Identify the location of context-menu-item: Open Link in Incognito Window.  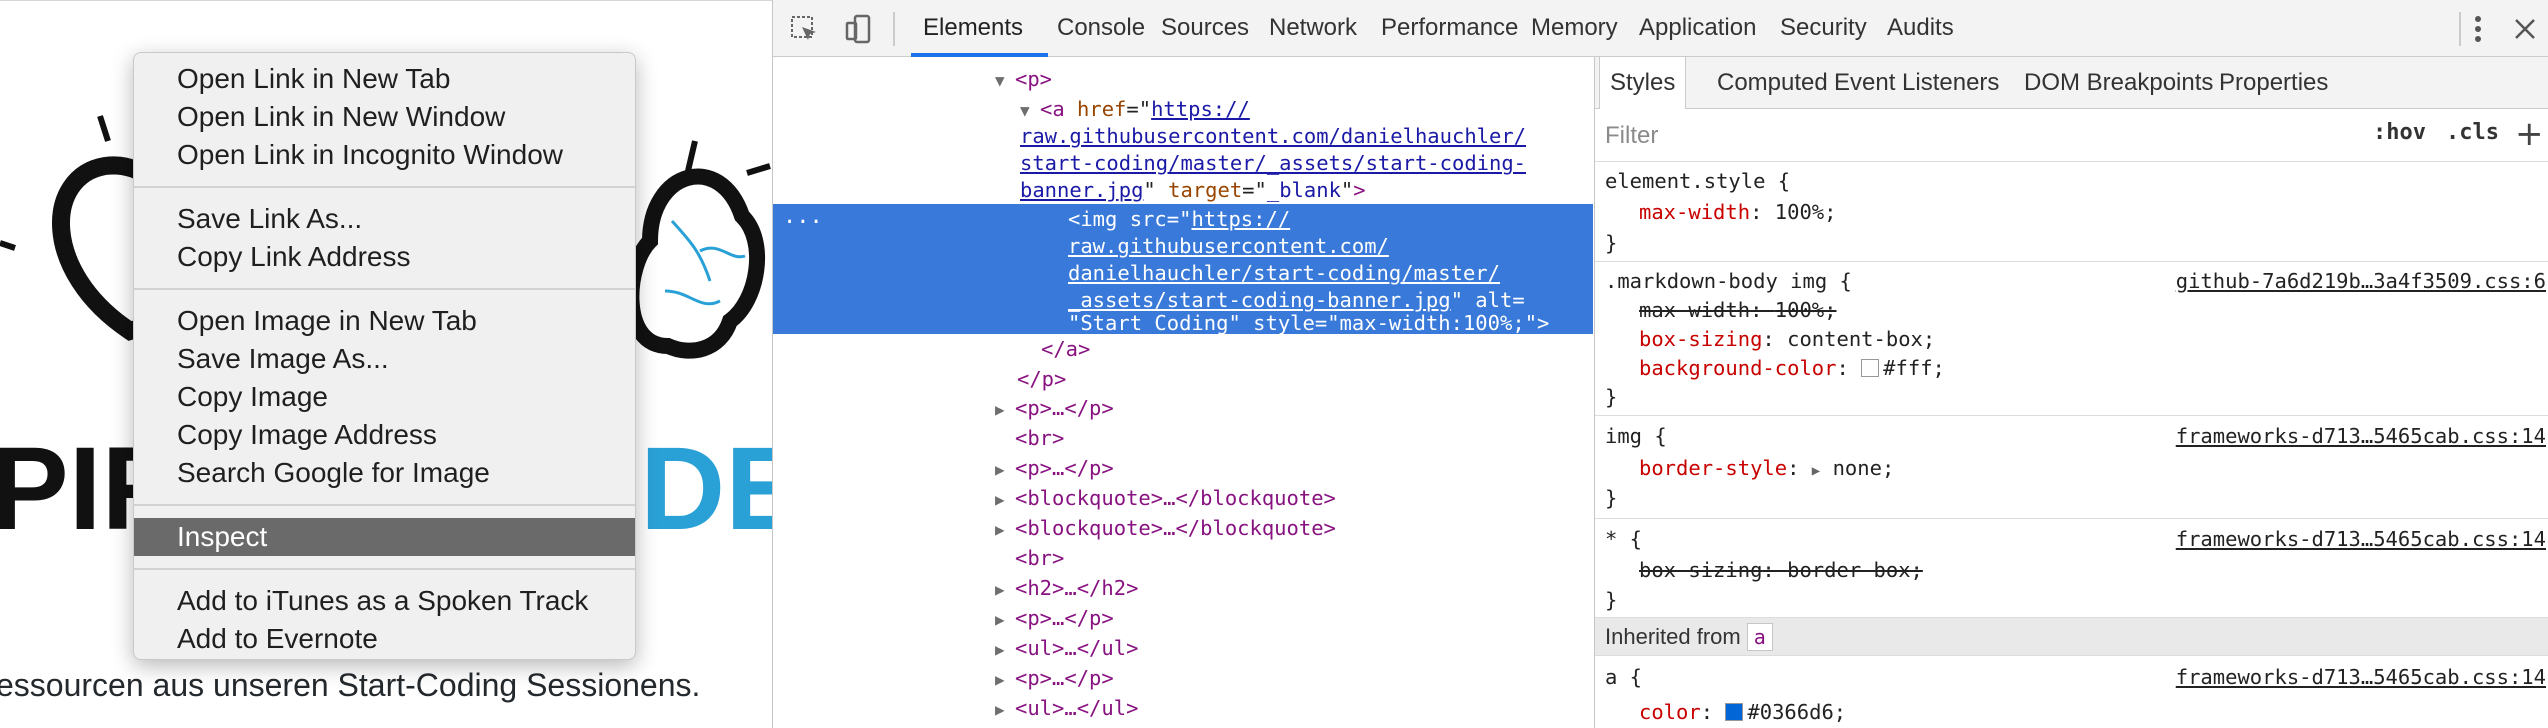
(384, 155).